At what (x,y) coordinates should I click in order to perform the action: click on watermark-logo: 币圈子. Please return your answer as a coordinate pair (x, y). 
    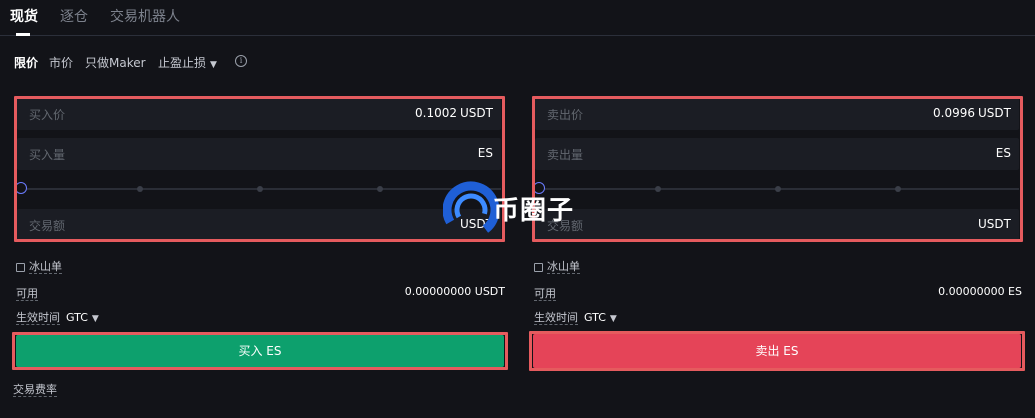
    Looking at the image, I should click on (517, 210).